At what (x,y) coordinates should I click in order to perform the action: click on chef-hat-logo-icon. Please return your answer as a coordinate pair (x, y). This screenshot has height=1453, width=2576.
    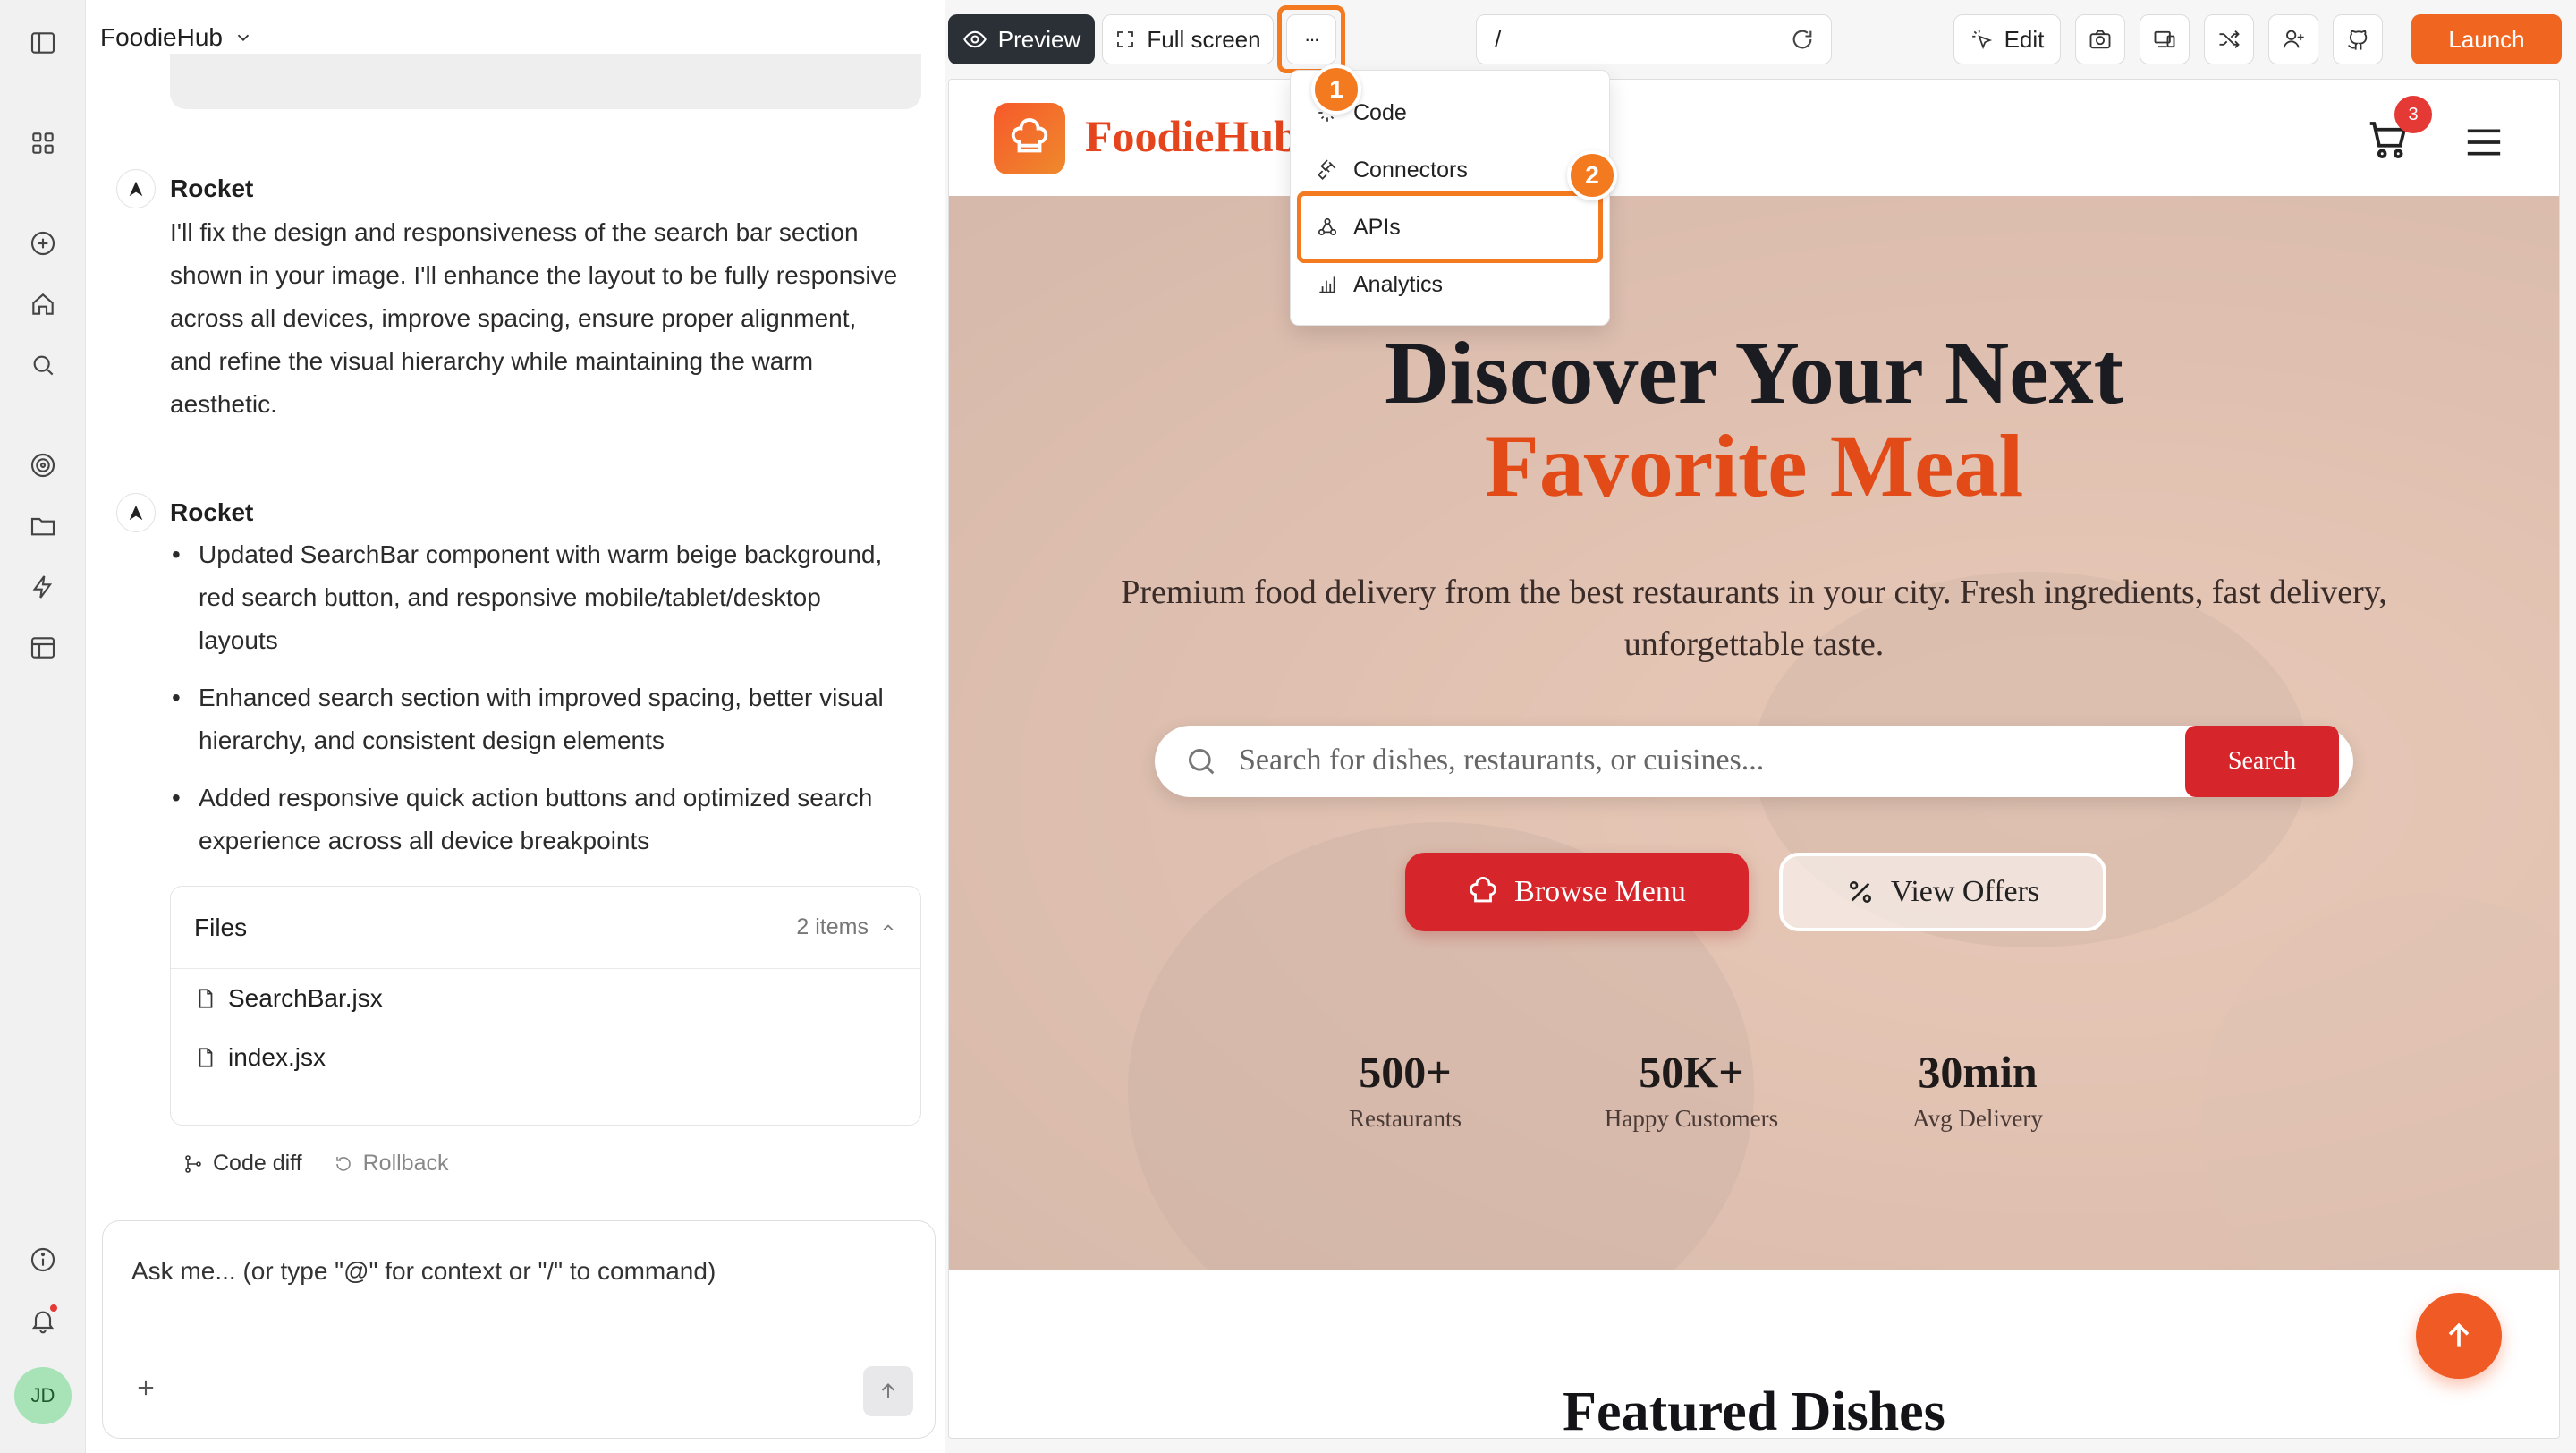
    Looking at the image, I should click on (1029, 138).